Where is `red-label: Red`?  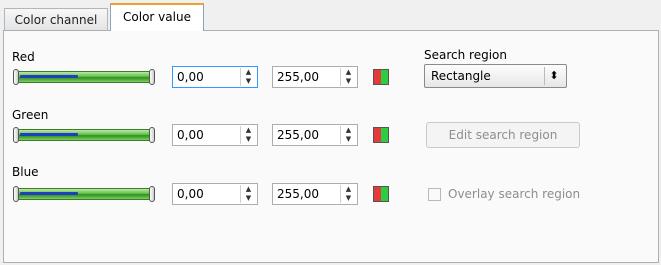 red-label: Red is located at coordinates (23, 57).